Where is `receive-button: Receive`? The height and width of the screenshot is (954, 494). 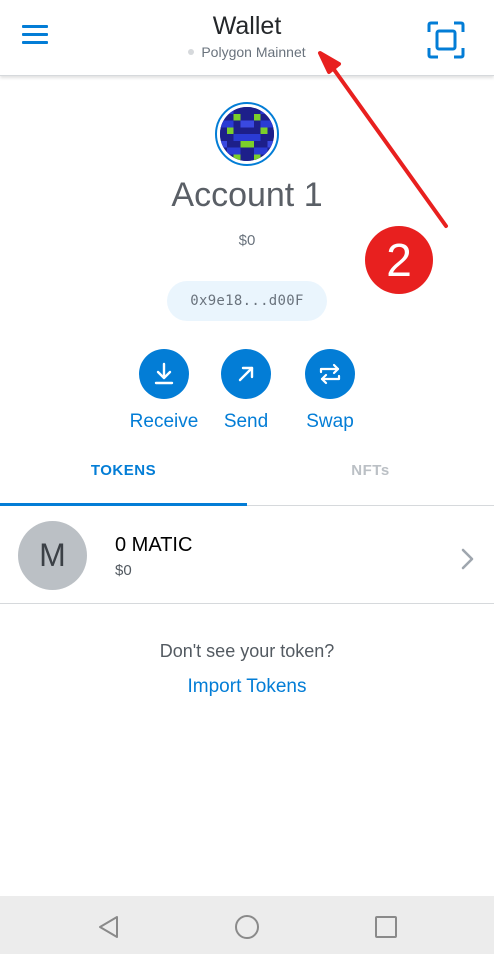 receive-button: Receive is located at coordinates (164, 391).